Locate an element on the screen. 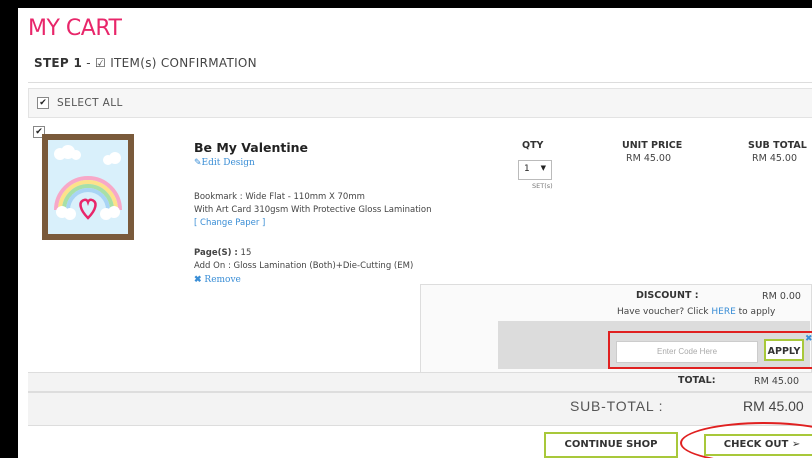  voucher-highlight is located at coordinates (710, 350).